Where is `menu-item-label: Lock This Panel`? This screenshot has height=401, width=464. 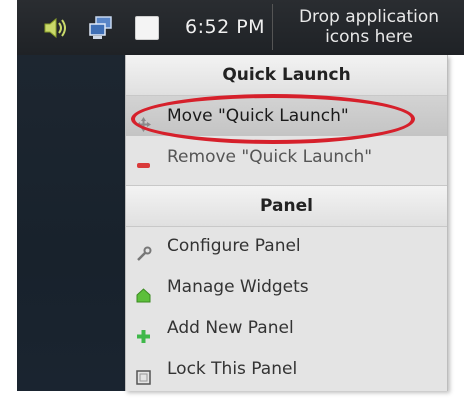
menu-item-label: Lock This Panel is located at coordinates (232, 369).